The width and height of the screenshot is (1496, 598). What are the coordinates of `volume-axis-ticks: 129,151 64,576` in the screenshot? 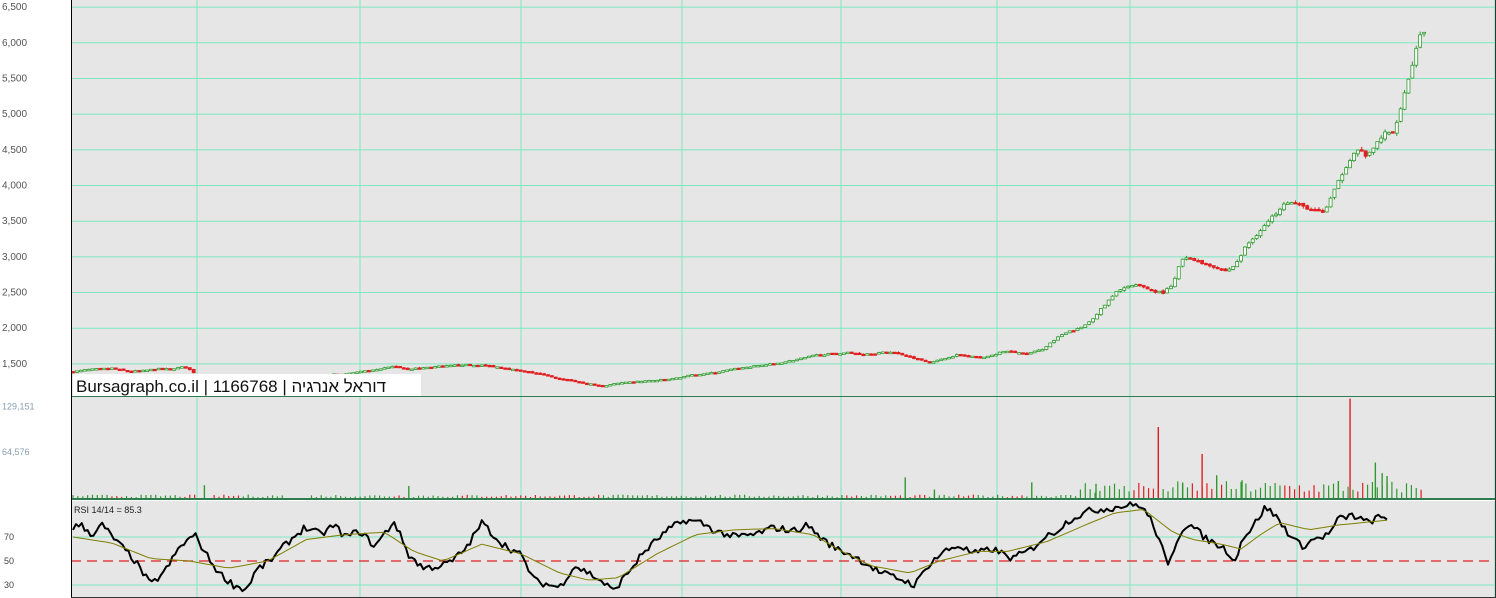 It's located at (18, 429).